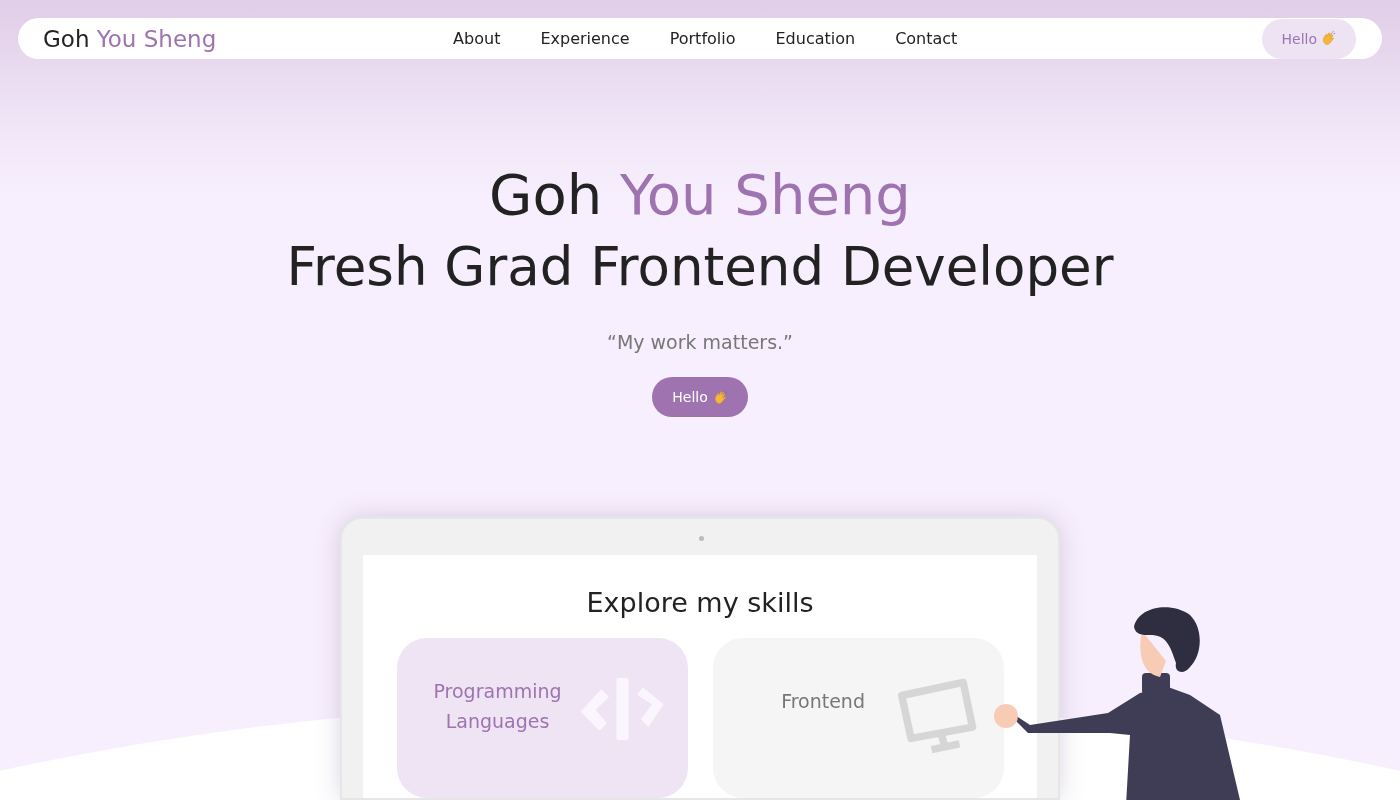 Image resolution: width=1400 pixels, height=800 pixels. Describe the element at coordinates (585, 38) in the screenshot. I see `nav-link: Experience` at that location.